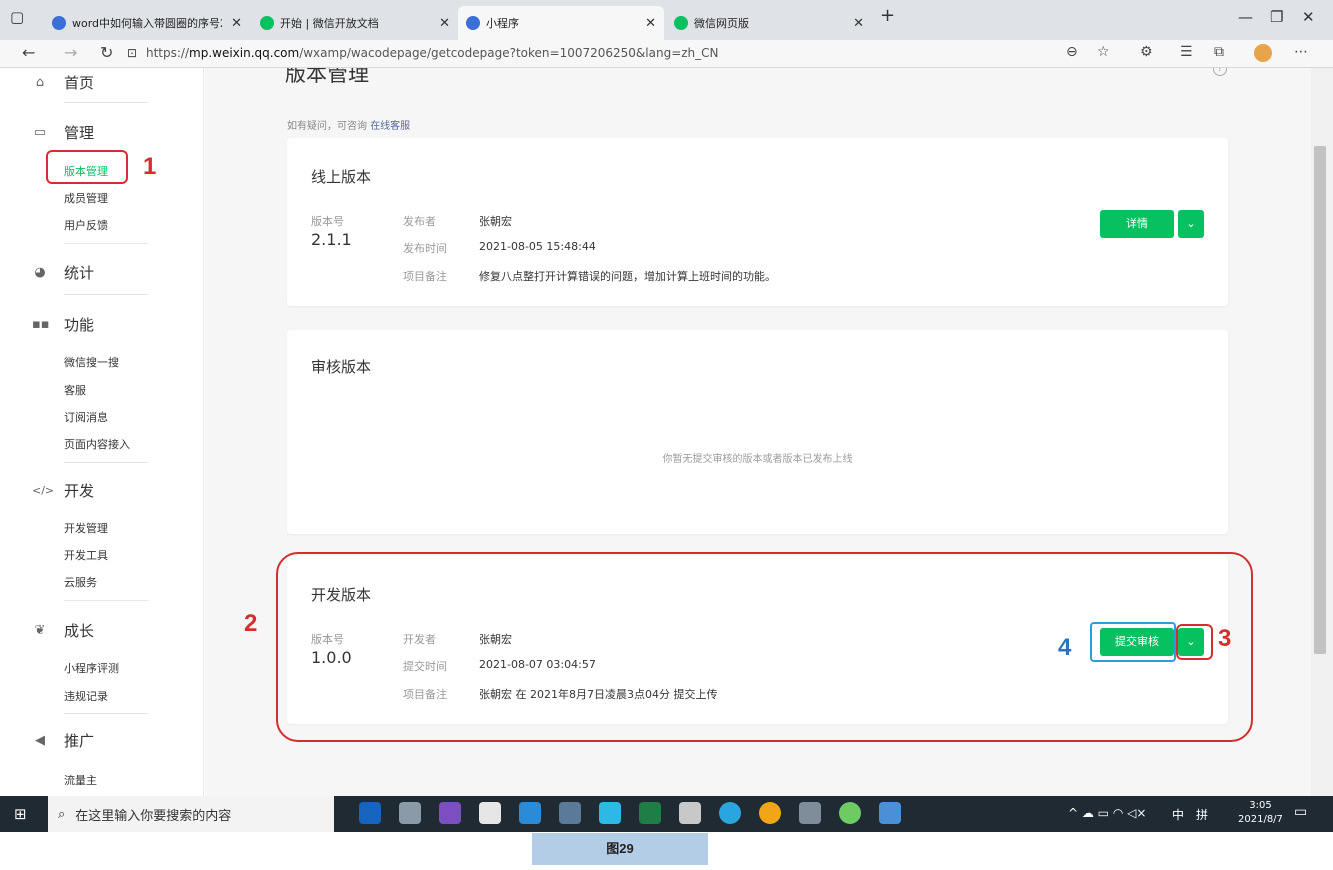  Describe the element at coordinates (91, 362) in the screenshot. I see `sidebar-item-search: 微信搜一搜` at that location.